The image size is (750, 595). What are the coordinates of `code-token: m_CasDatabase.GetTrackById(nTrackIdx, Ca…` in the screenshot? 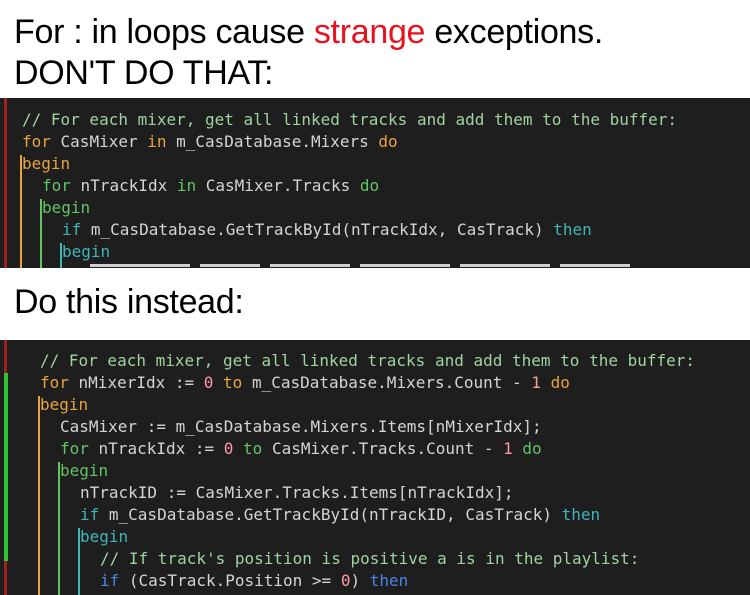 It's located at (317, 229).